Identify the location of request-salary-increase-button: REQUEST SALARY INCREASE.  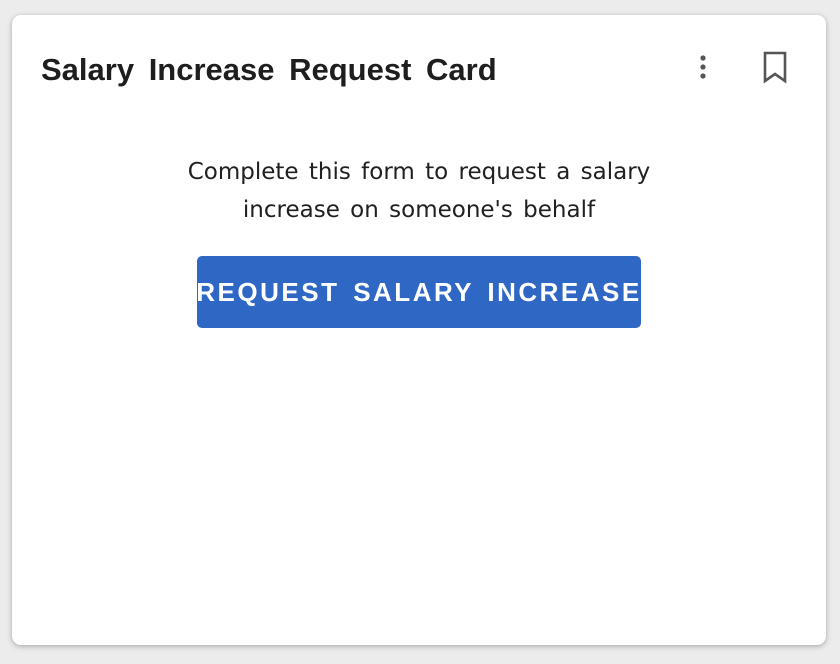
(418, 292).